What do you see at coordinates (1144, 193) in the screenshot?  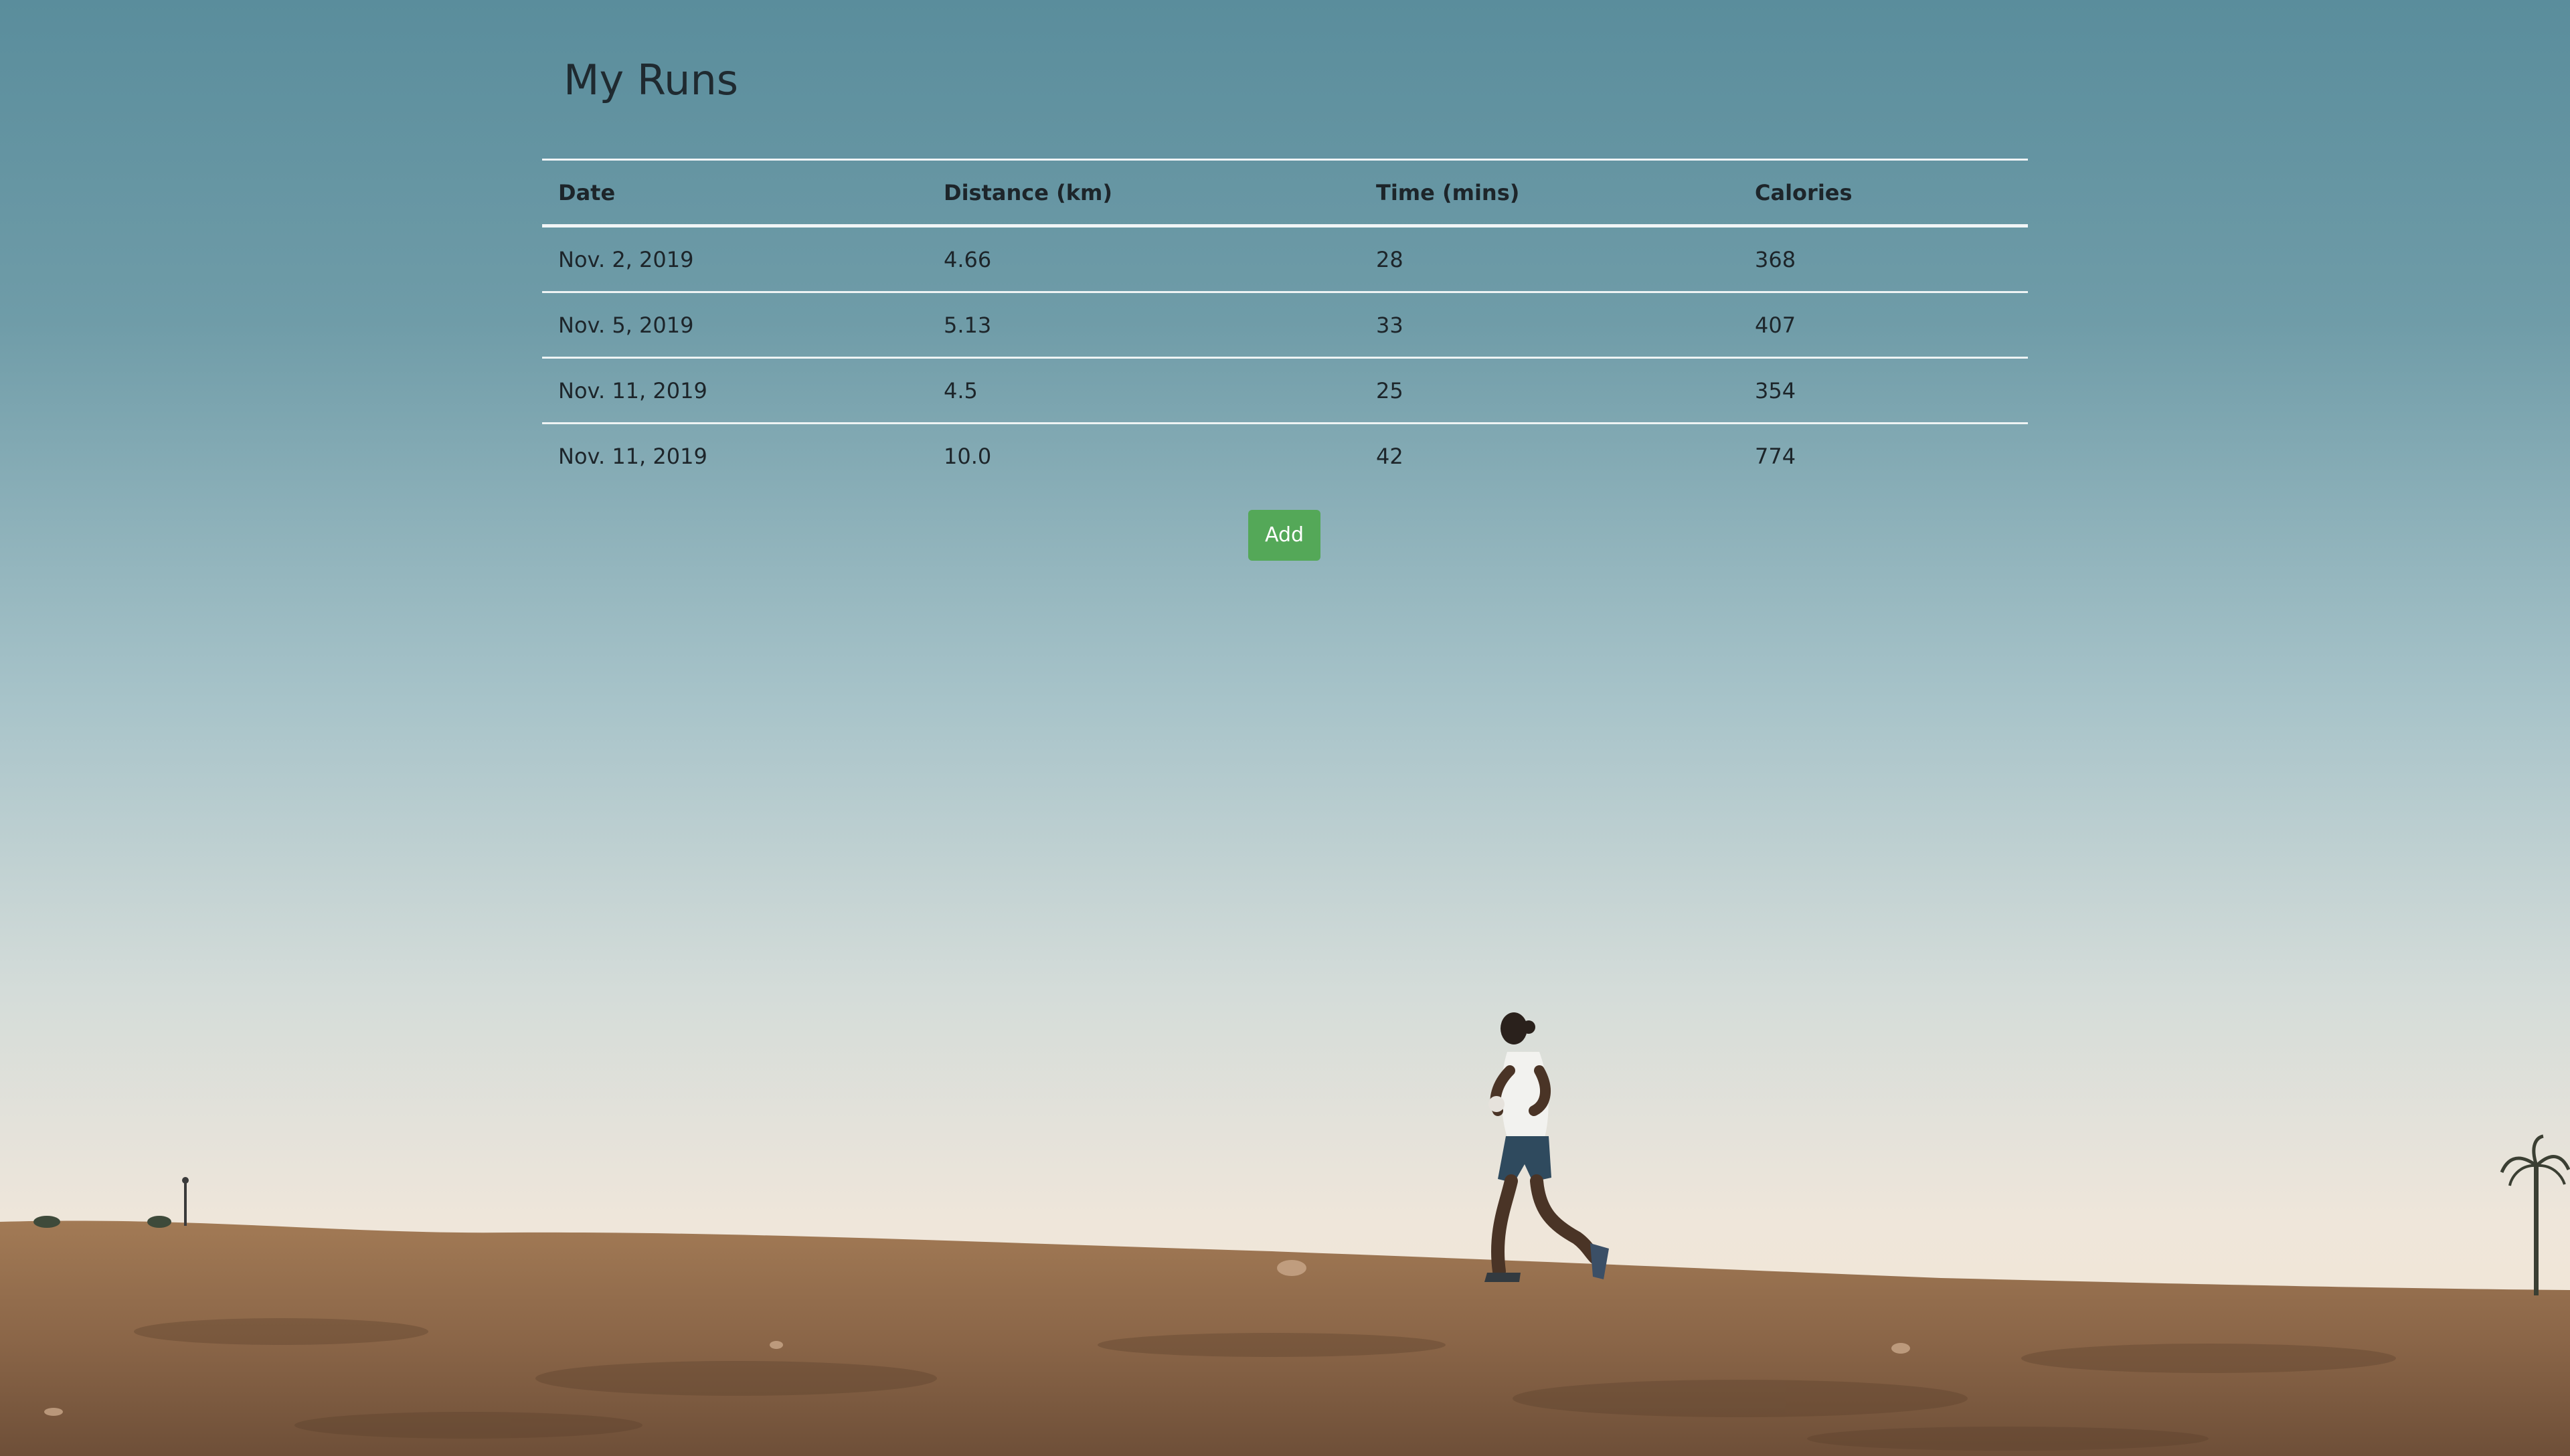 I see `column-header-distance: Distance (km)` at bounding box center [1144, 193].